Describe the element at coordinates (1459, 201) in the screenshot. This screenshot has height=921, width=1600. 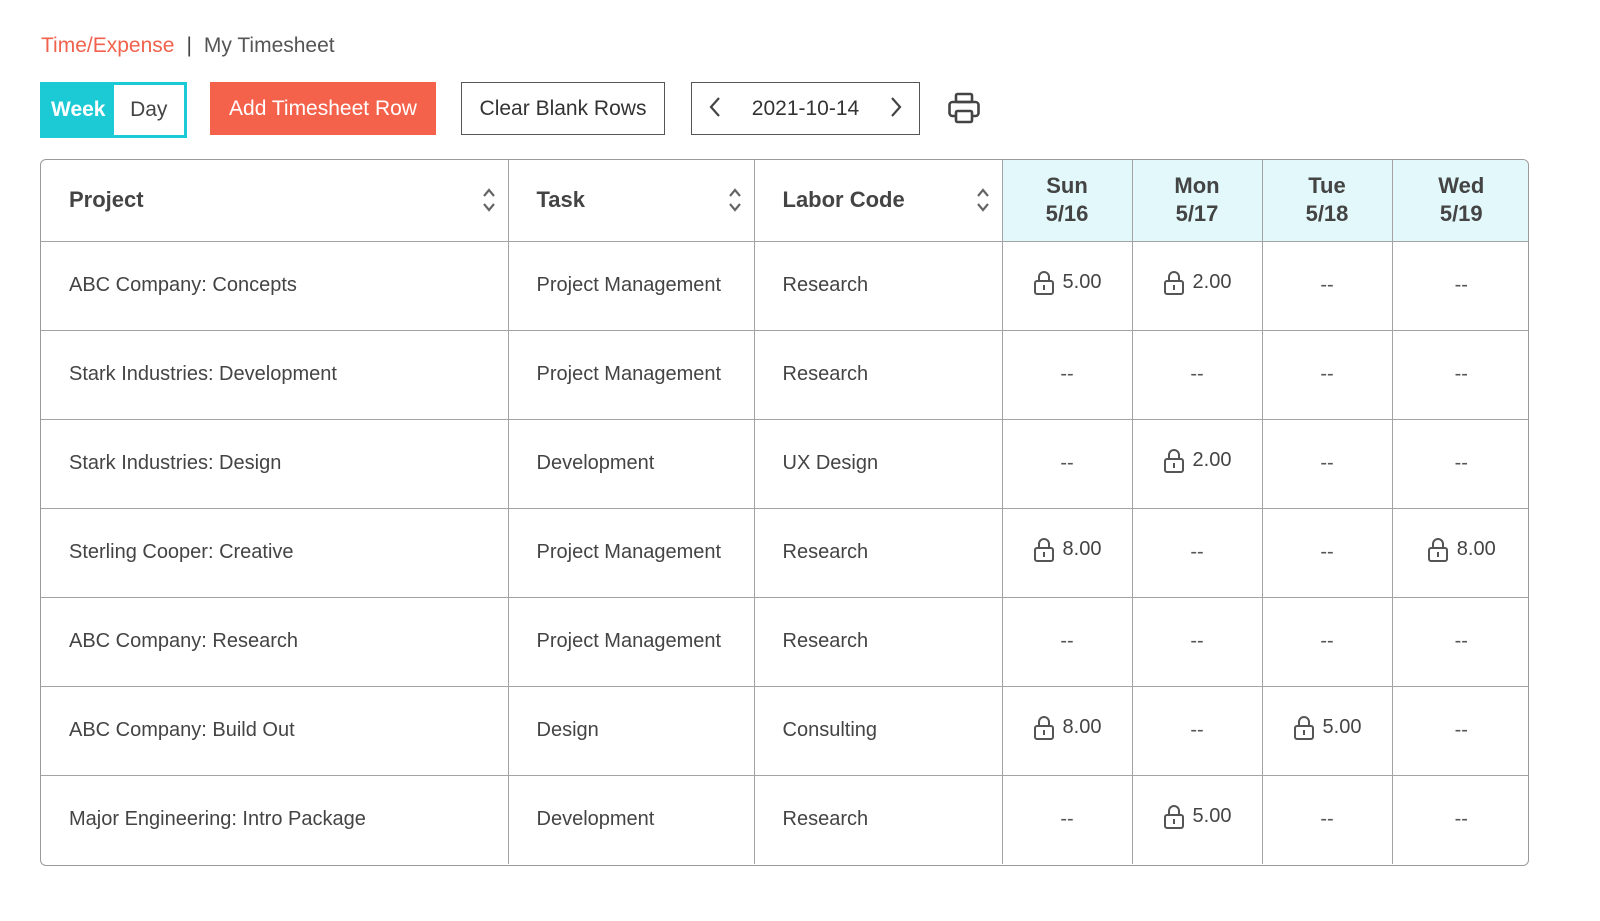
I see `column-header-day: Wed 5/19` at that location.